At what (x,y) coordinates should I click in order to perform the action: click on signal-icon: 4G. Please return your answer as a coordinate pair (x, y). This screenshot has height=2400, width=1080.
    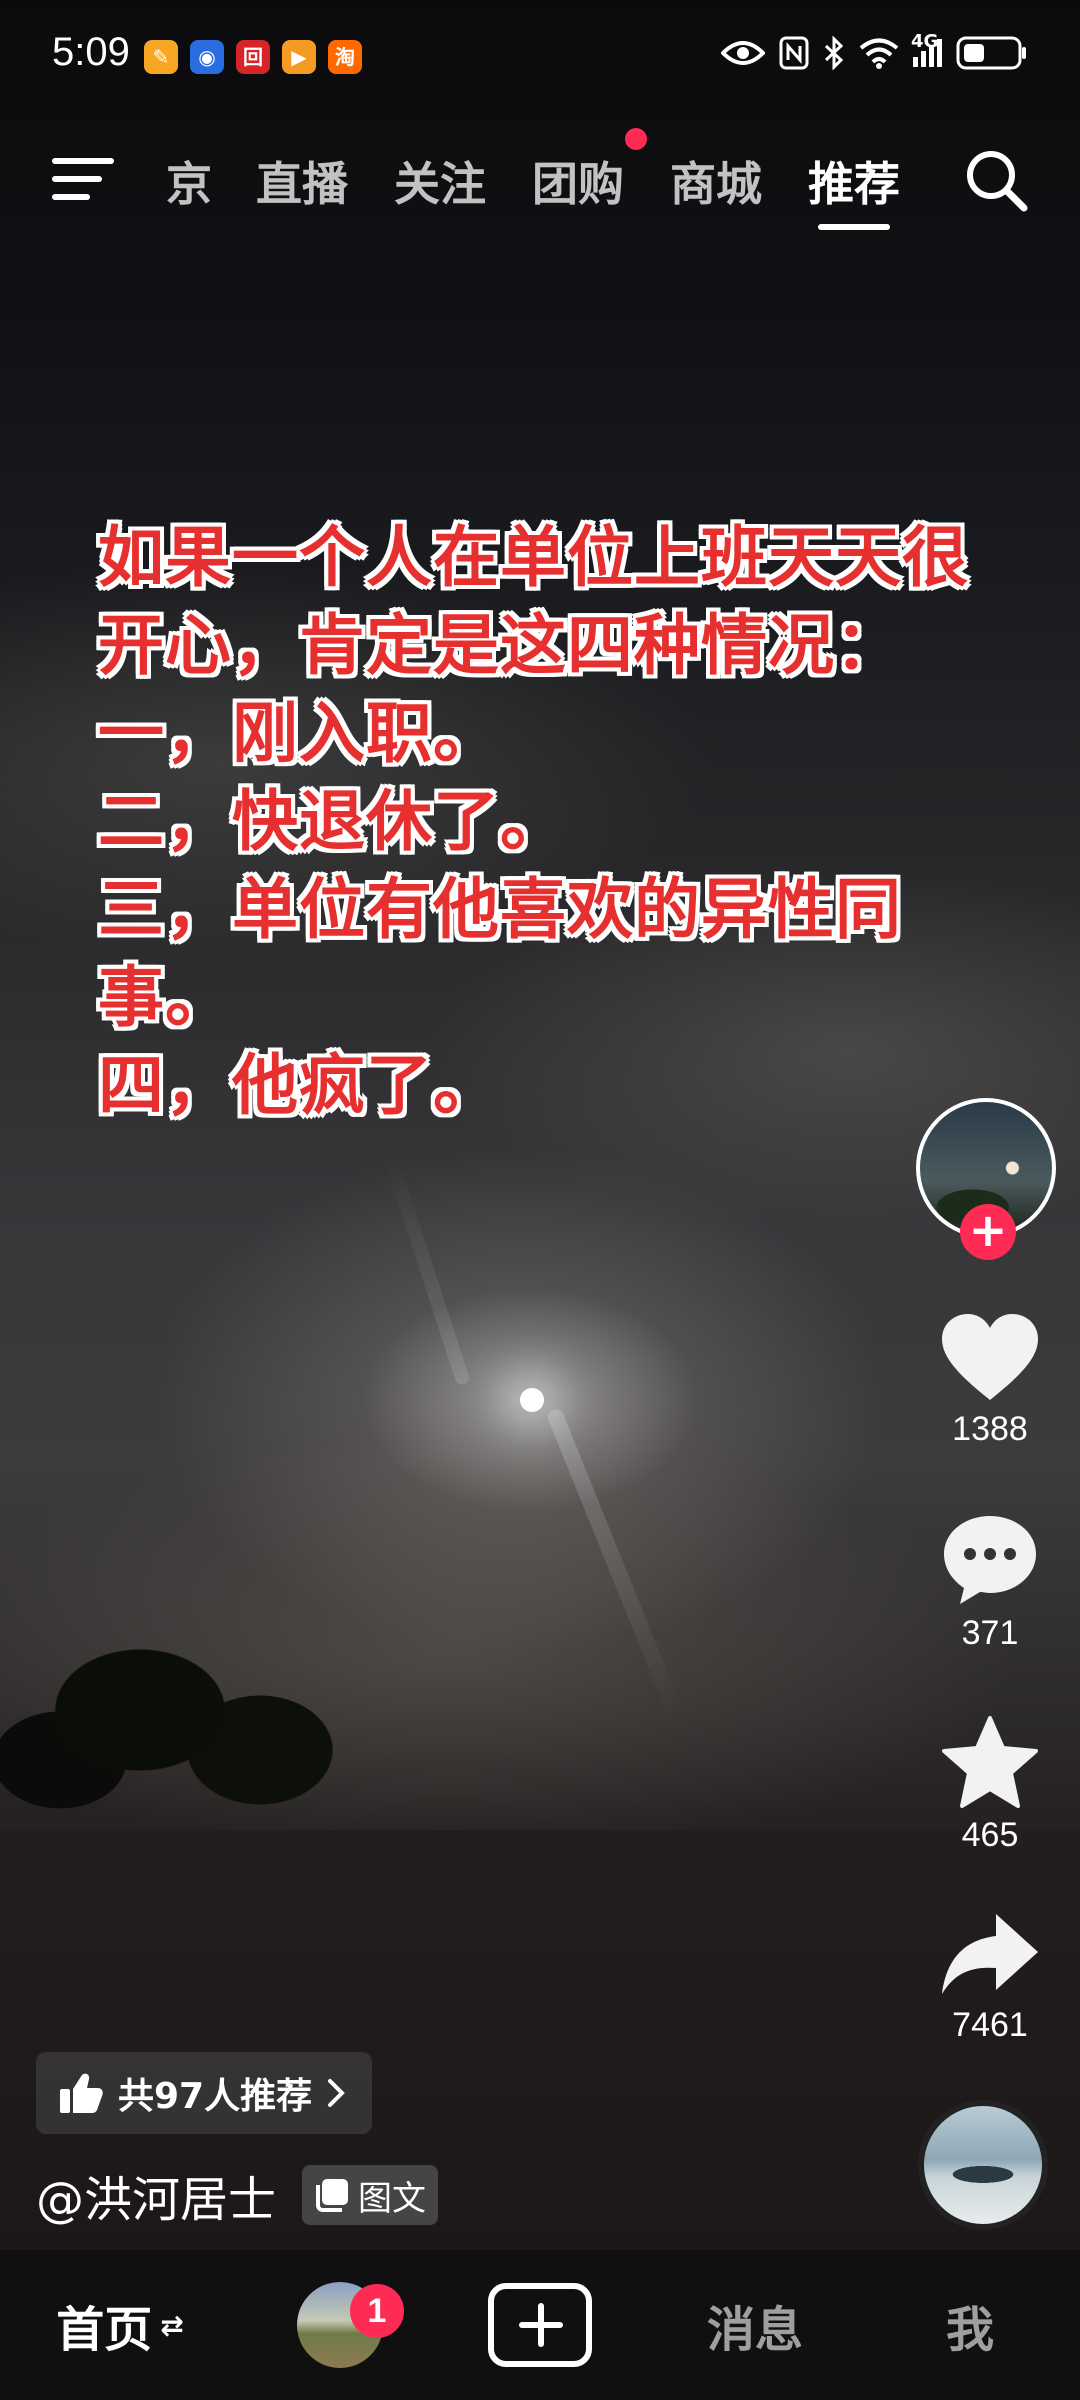
    Looking at the image, I should click on (926, 50).